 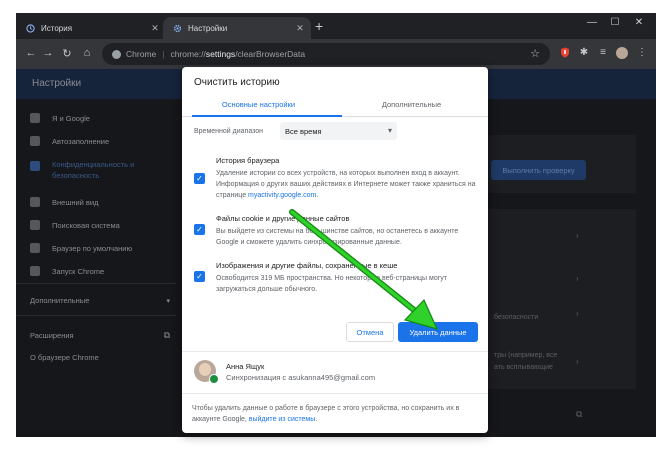 What do you see at coordinates (245, 366) in the screenshot?
I see `account-name: Анна Ящук` at bounding box center [245, 366].